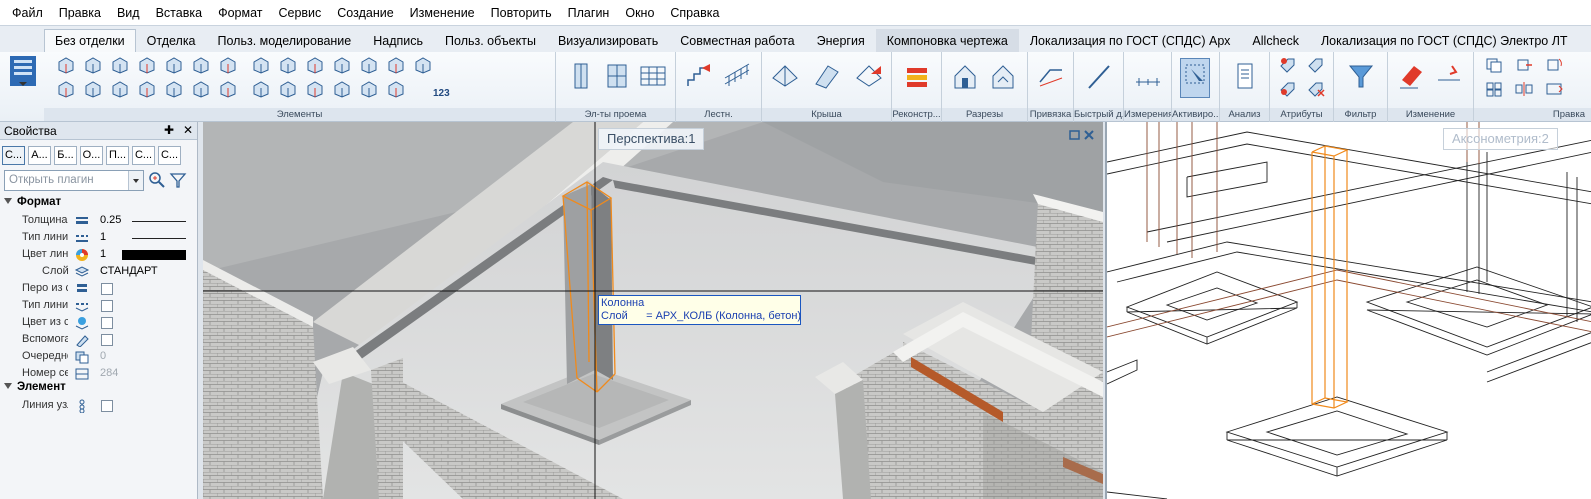 This screenshot has height=499, width=1591. I want to click on node-line-checkbox, so click(107, 406).